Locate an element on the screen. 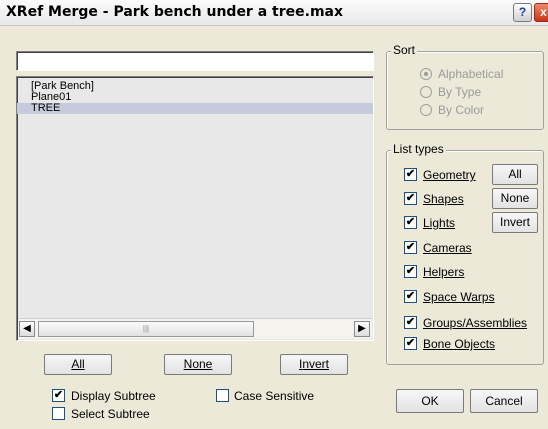 The height and width of the screenshot is (429, 548). sort-by-color-radio is located at coordinates (426, 110).